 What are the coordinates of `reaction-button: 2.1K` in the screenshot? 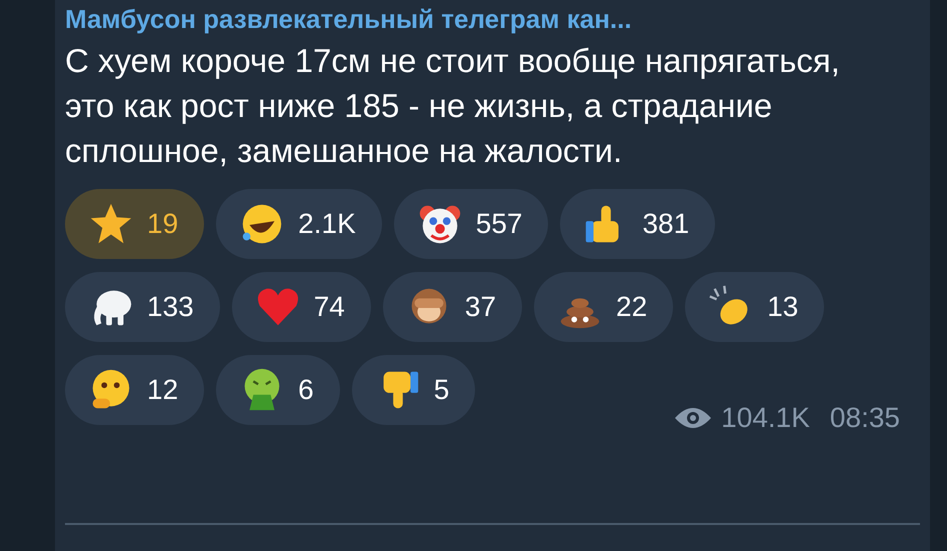 It's located at (299, 224).